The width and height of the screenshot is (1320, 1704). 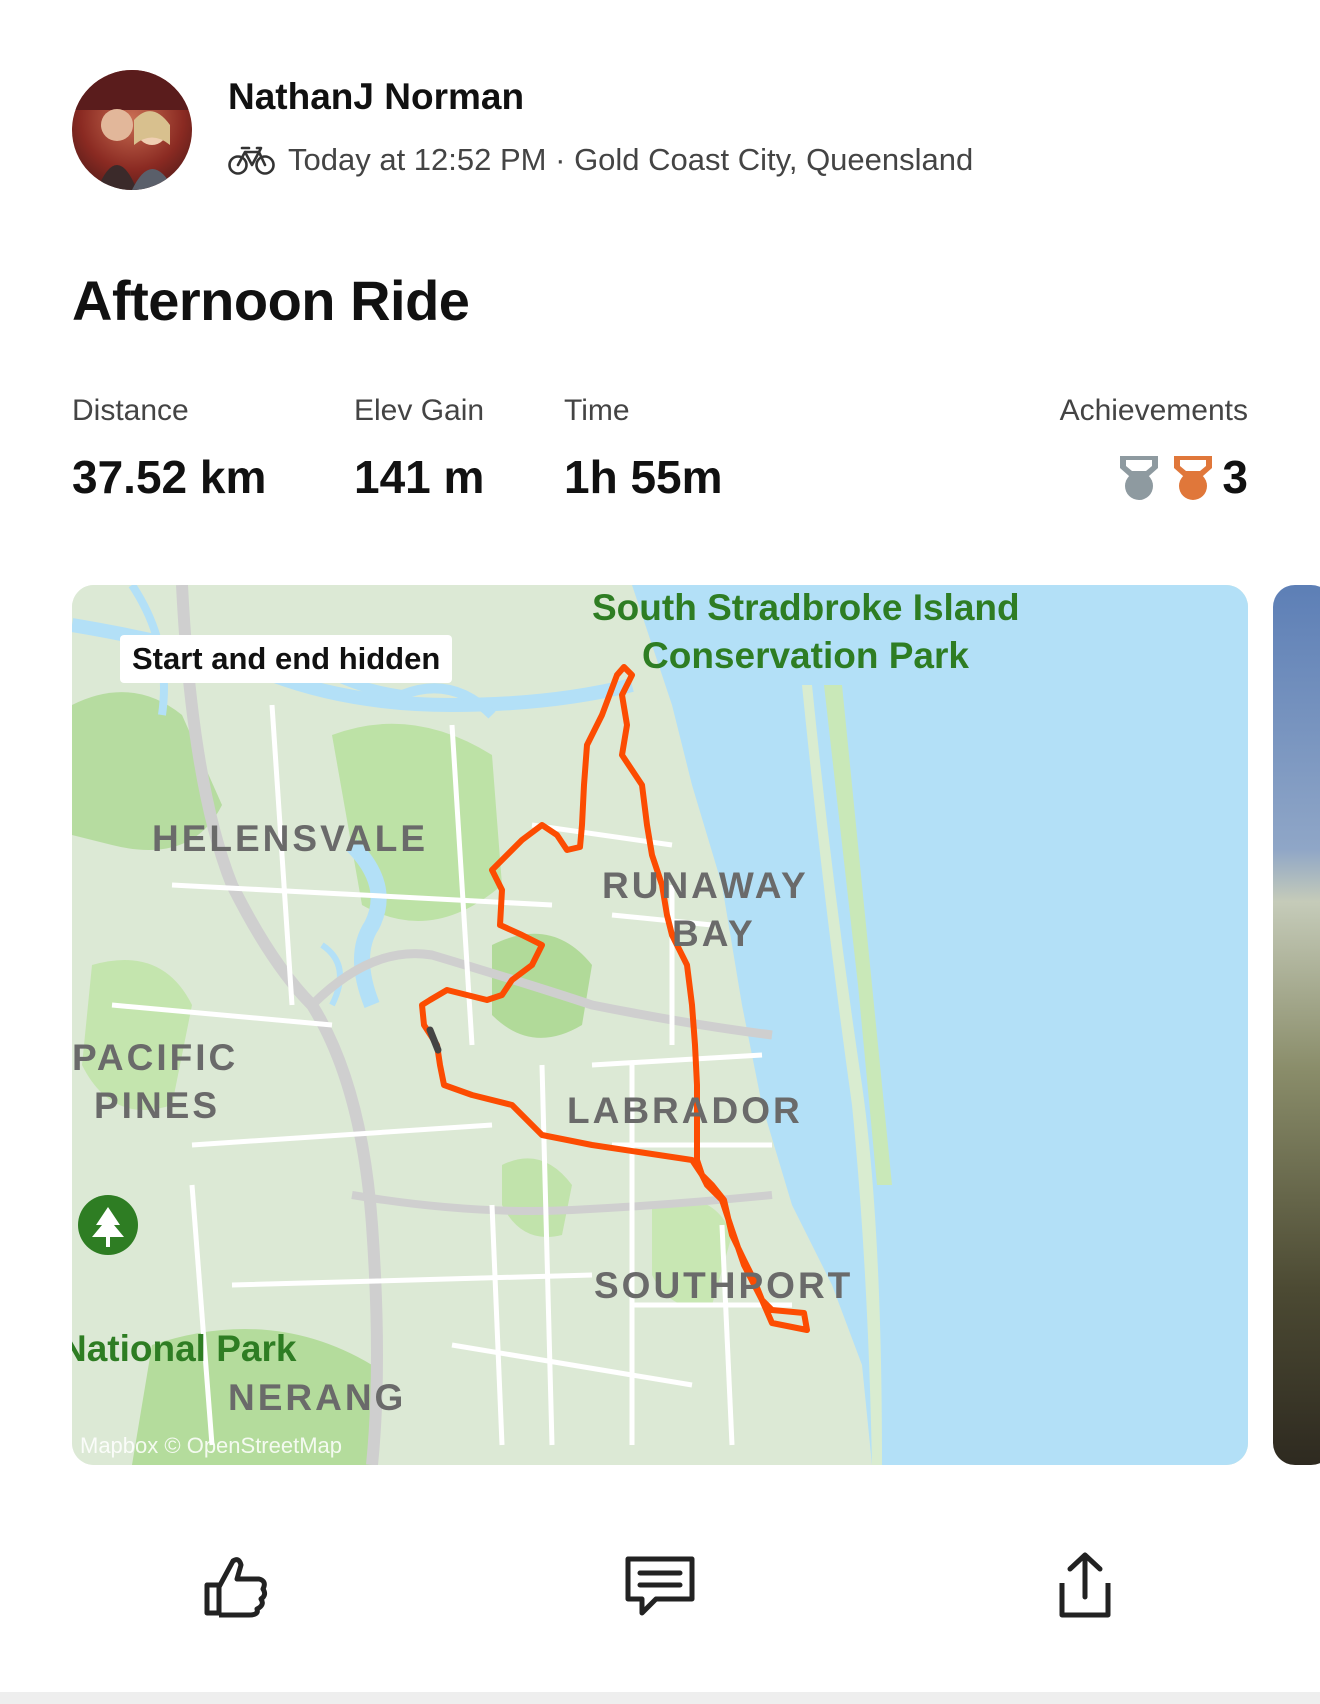 I want to click on share-button, so click(x=1085, y=1585).